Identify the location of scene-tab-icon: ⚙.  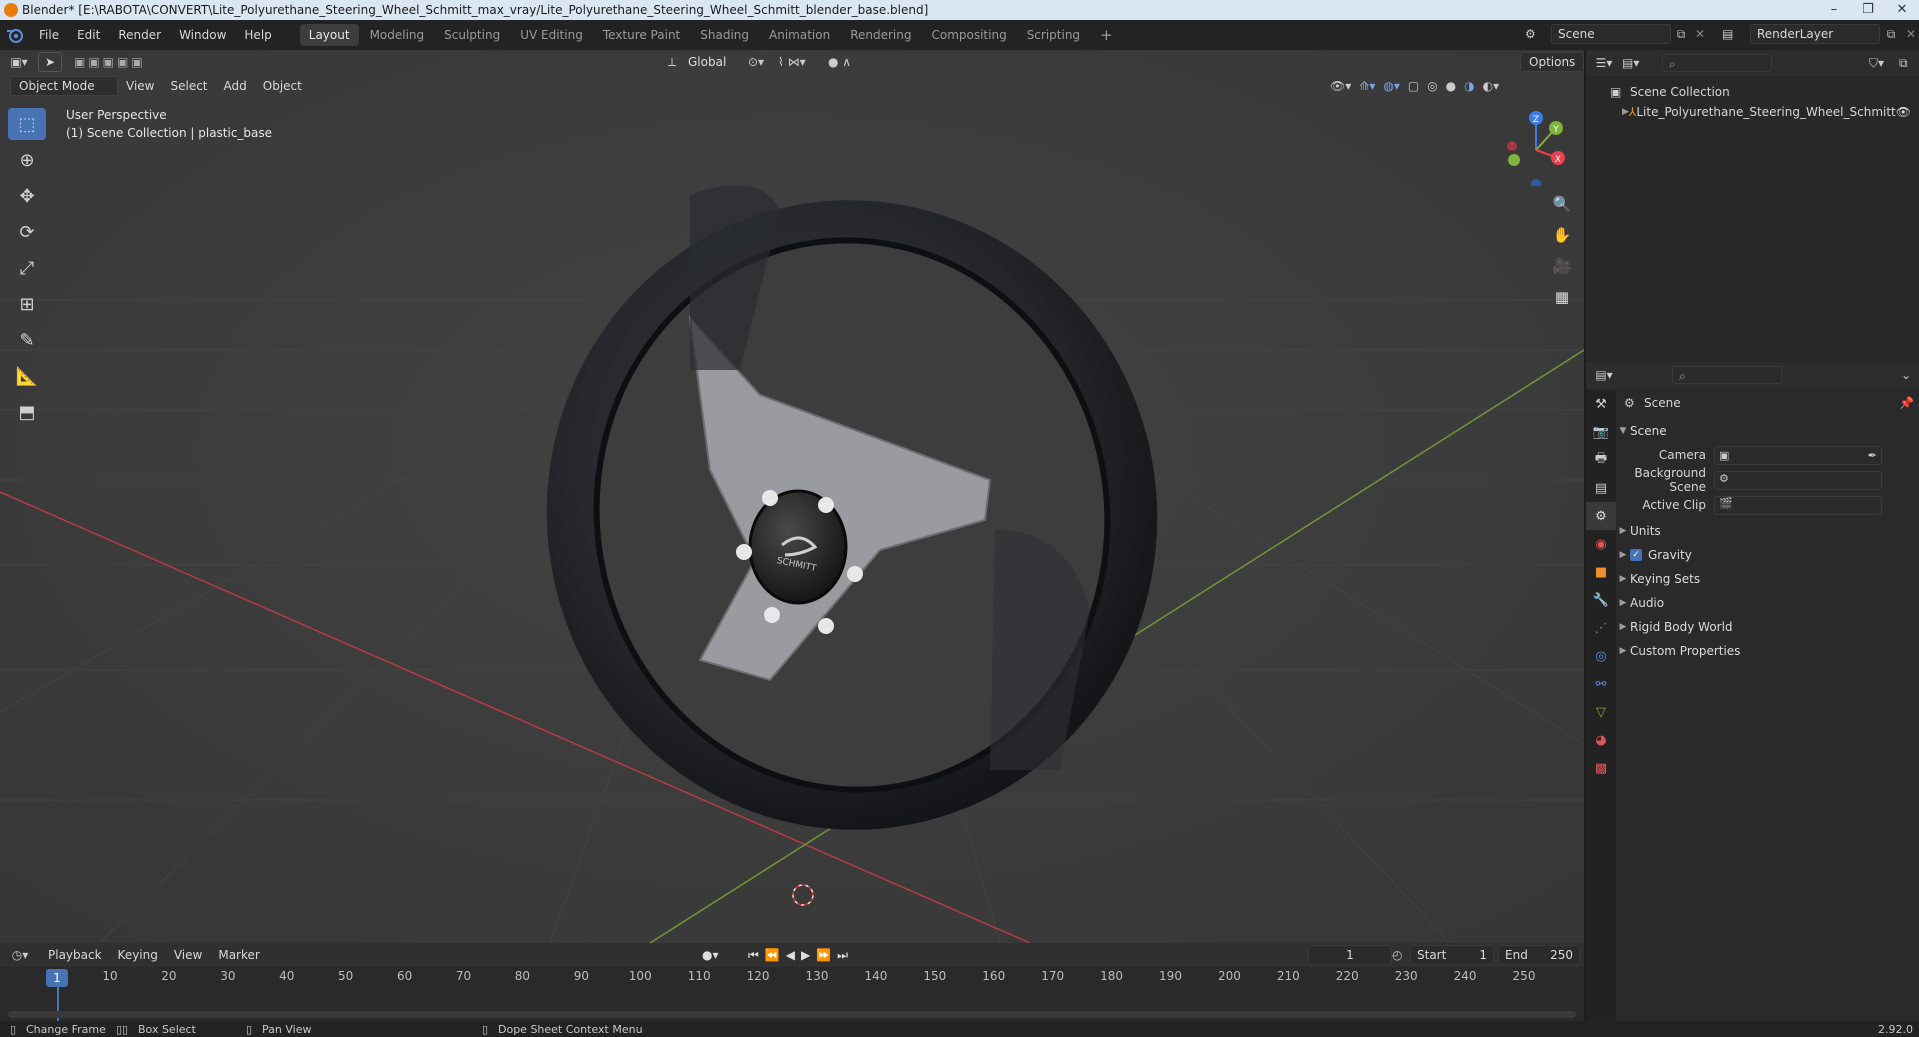
(1601, 516).